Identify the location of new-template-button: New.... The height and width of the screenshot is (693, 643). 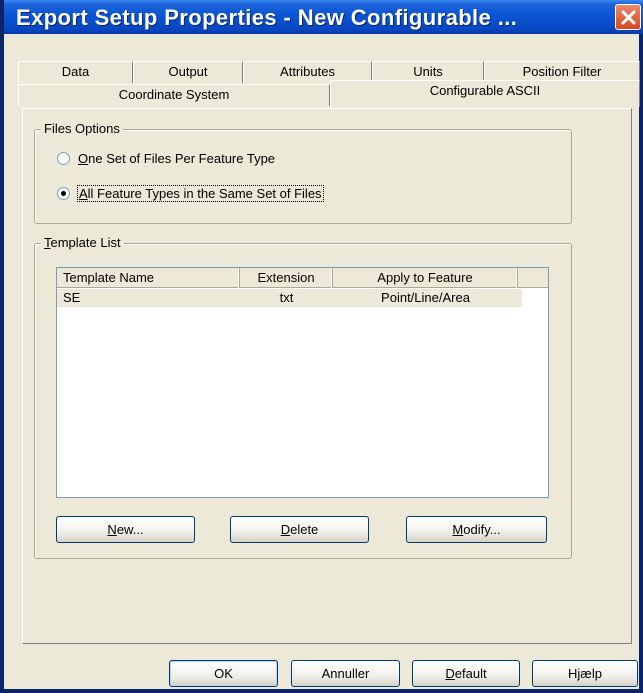
(125, 529).